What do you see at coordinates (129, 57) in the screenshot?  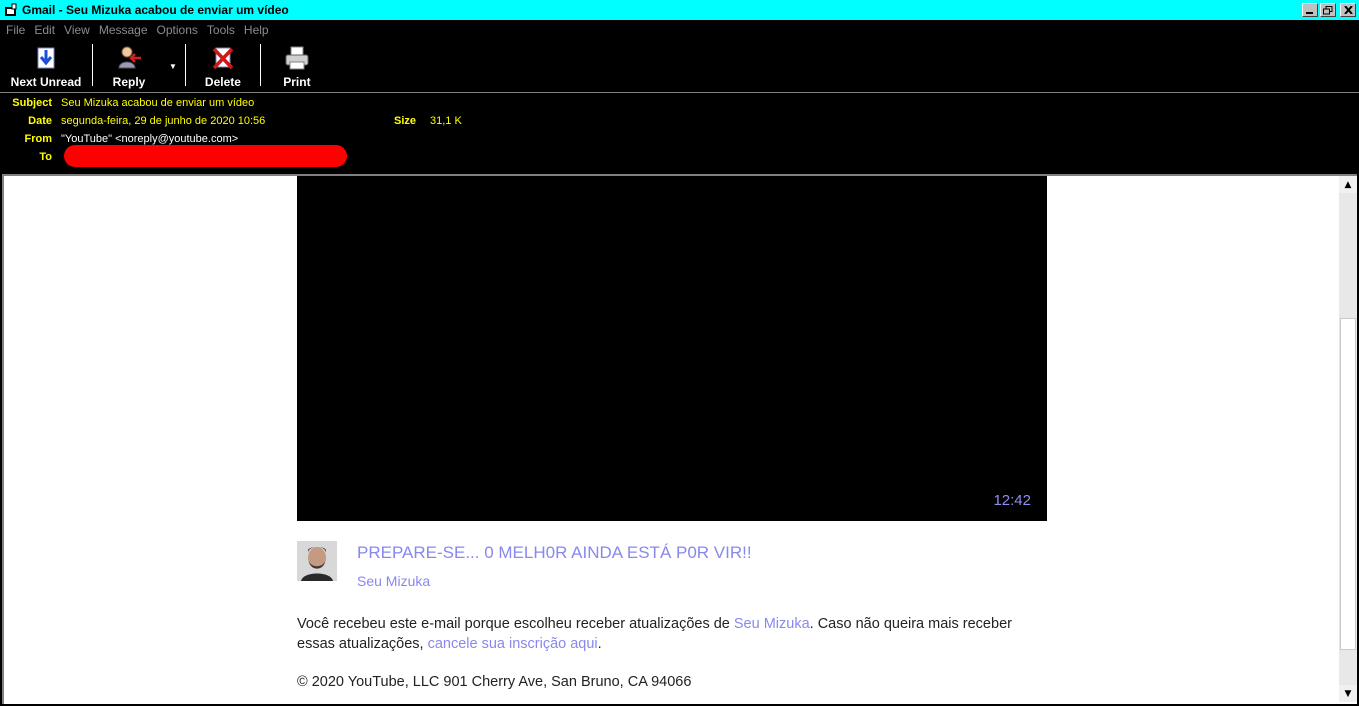 I see `reply-icon` at bounding box center [129, 57].